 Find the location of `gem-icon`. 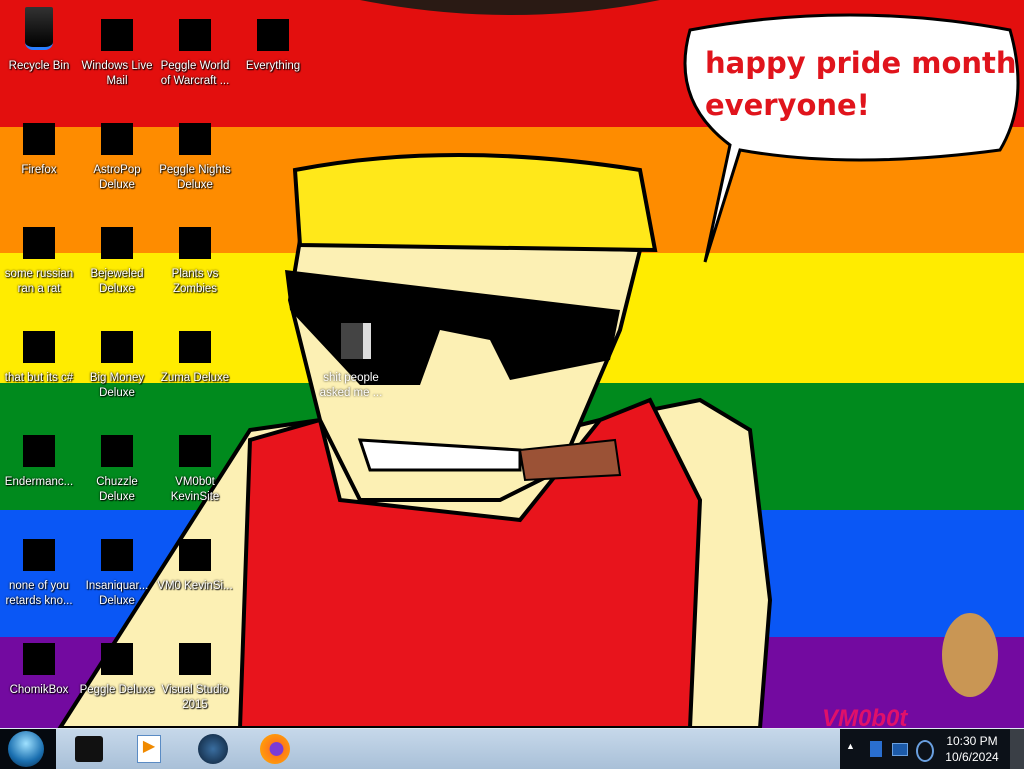

gem-icon is located at coordinates (117, 237).